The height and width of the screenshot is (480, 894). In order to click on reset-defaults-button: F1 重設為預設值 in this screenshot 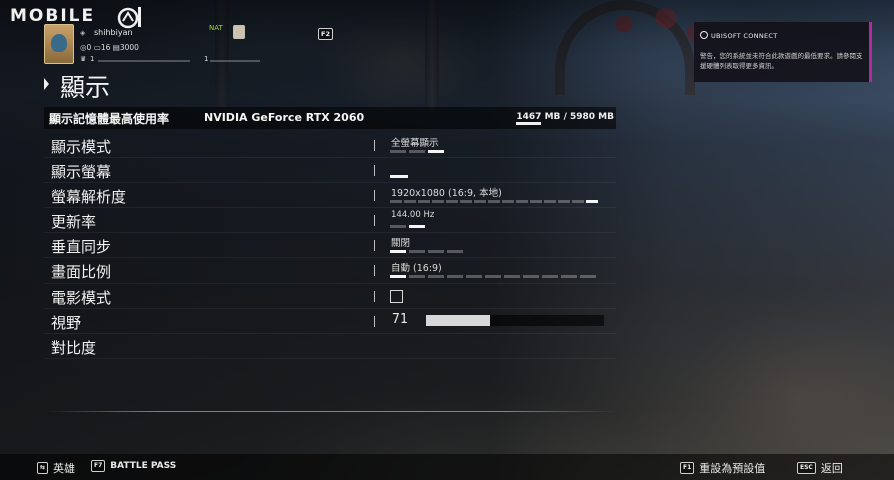, I will do `click(722, 468)`.